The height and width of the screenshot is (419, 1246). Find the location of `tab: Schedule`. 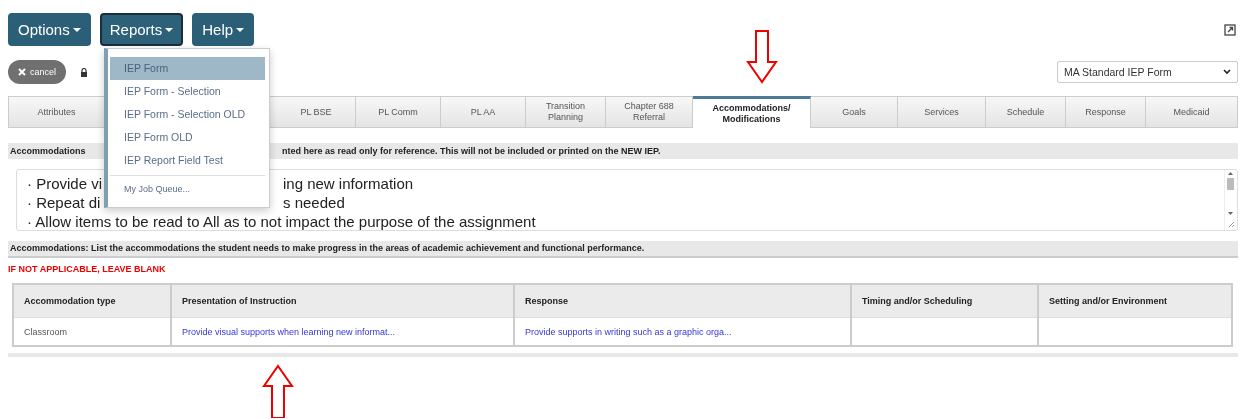

tab: Schedule is located at coordinates (1026, 112).